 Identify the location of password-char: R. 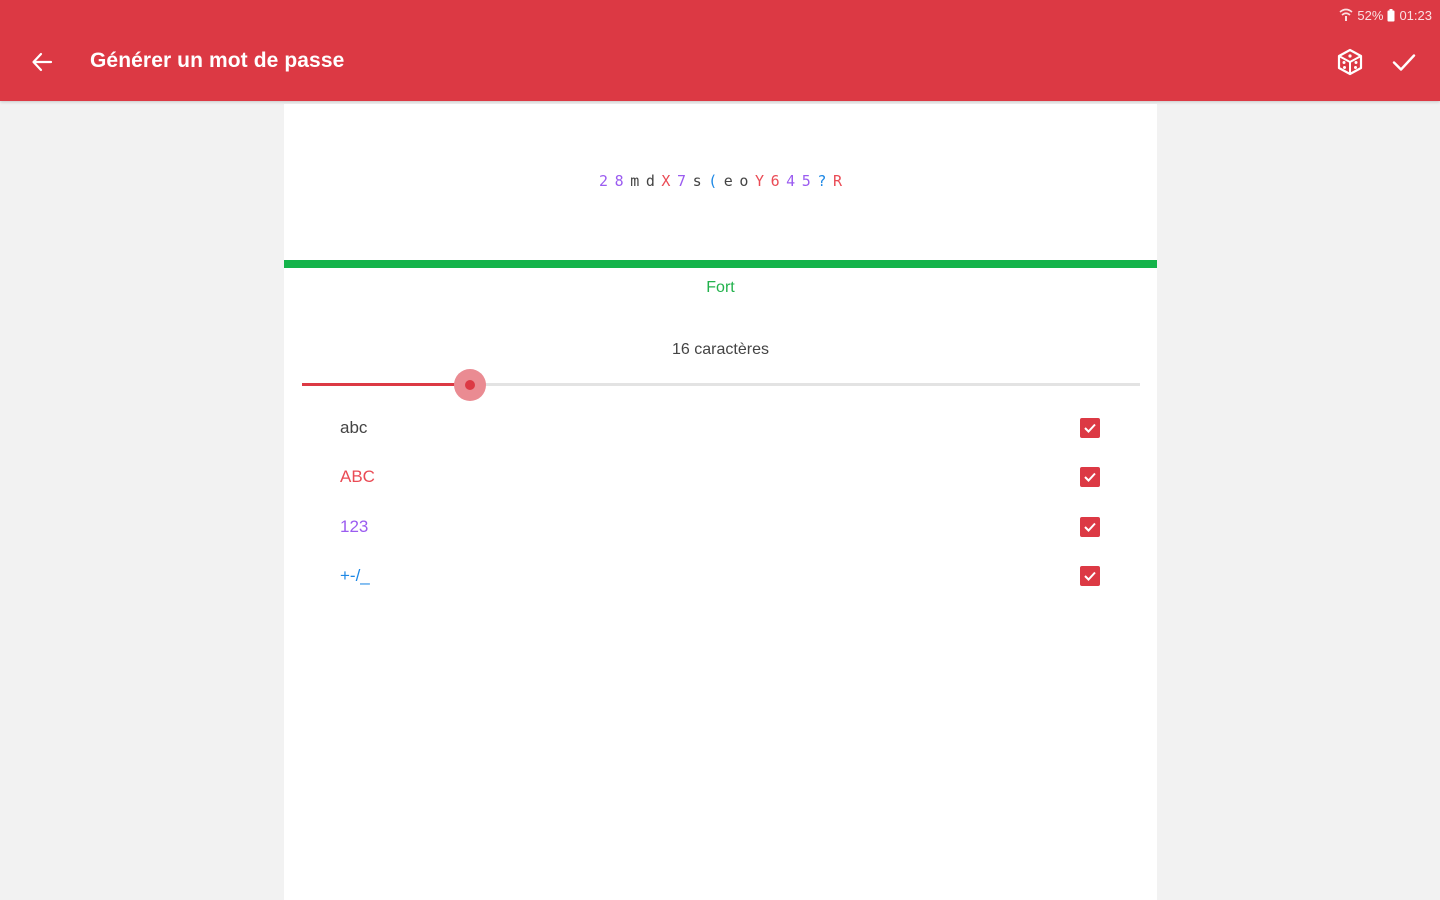
(837, 181).